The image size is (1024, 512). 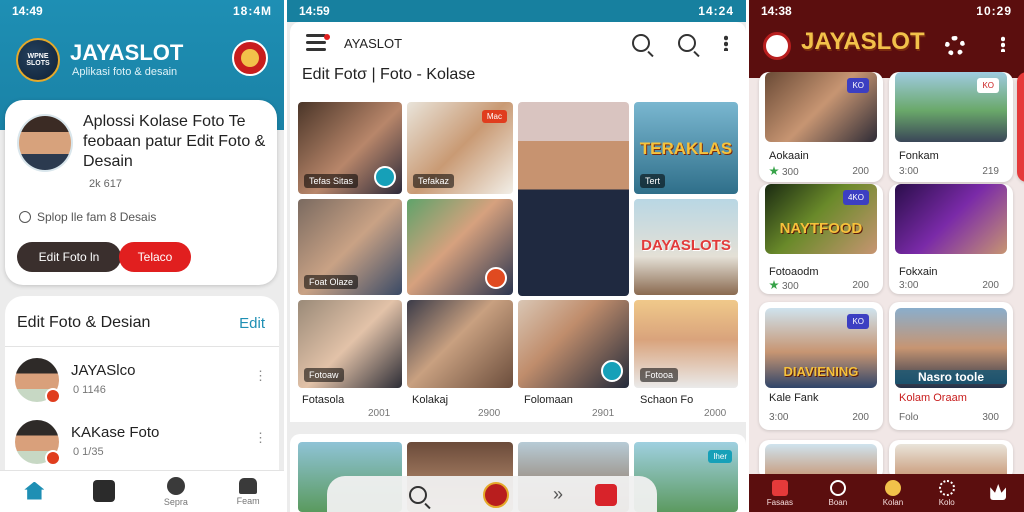 What do you see at coordinates (821, 371) in the screenshot?
I see `card-headline: DIAVIENING` at bounding box center [821, 371].